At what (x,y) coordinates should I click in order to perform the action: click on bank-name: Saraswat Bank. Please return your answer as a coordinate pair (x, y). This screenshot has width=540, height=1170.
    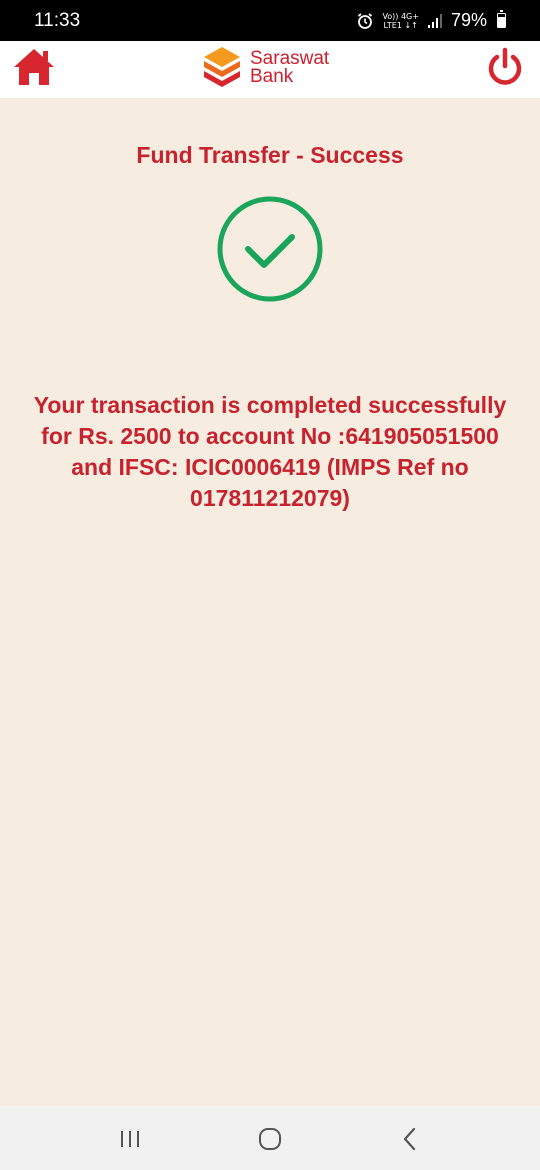
    Looking at the image, I should click on (289, 68).